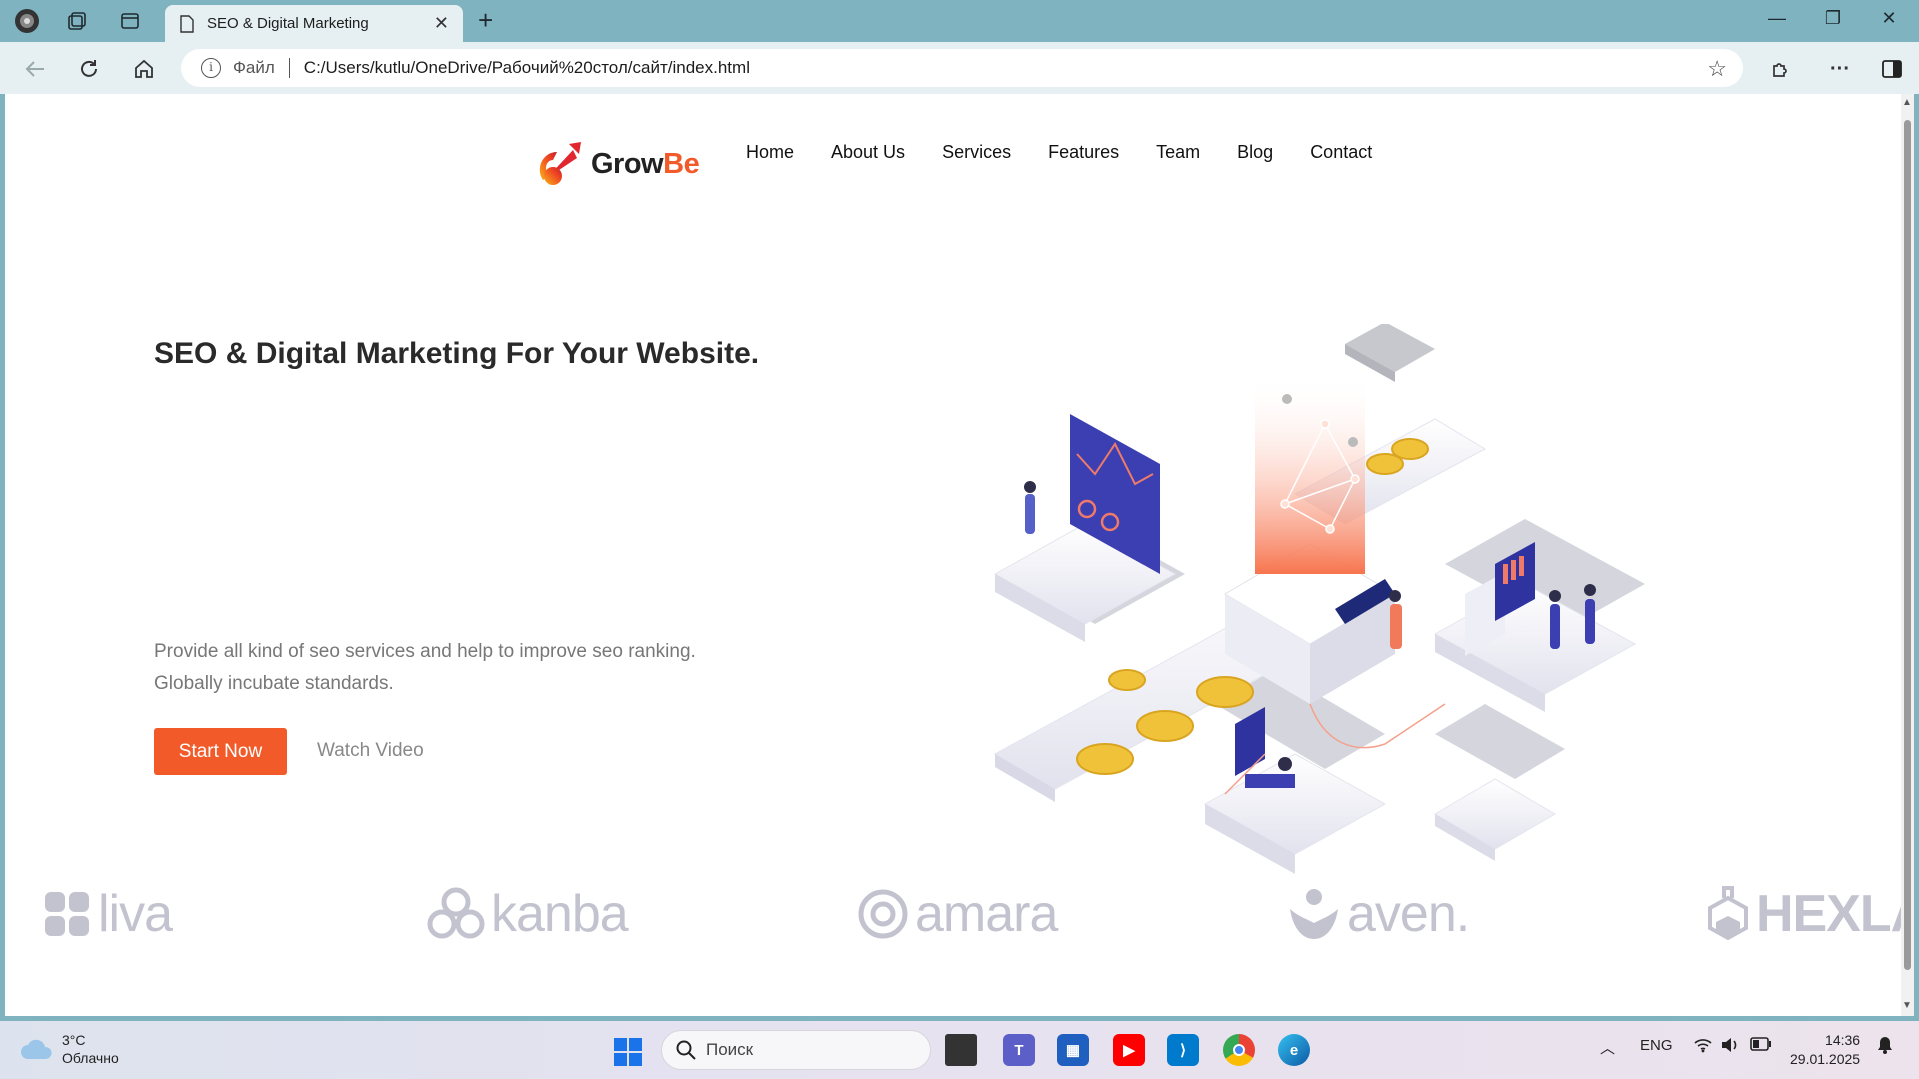  I want to click on brand-liva-label: liva, so click(135, 914).